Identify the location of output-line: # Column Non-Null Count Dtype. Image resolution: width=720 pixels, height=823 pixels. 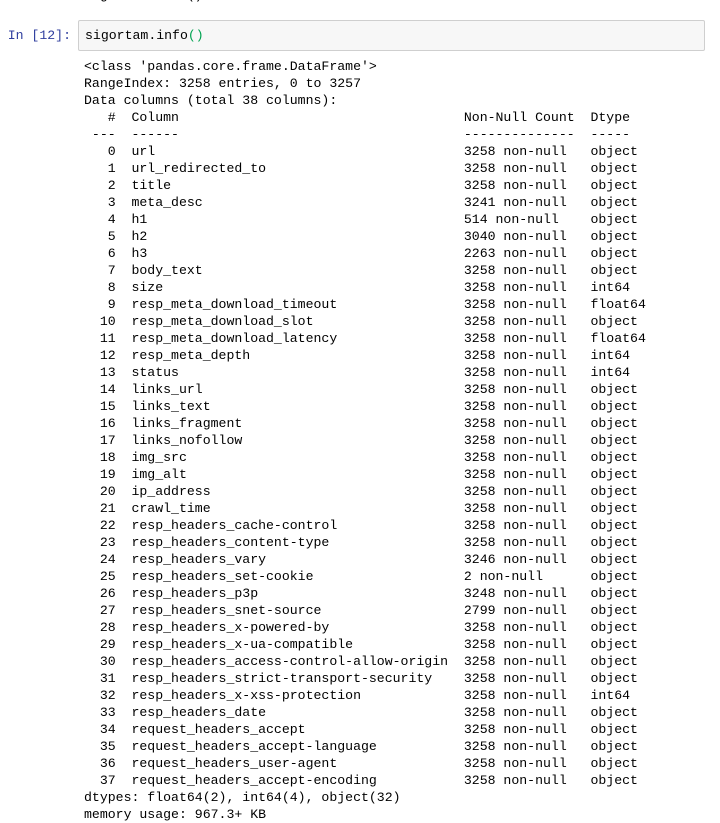
(357, 117).